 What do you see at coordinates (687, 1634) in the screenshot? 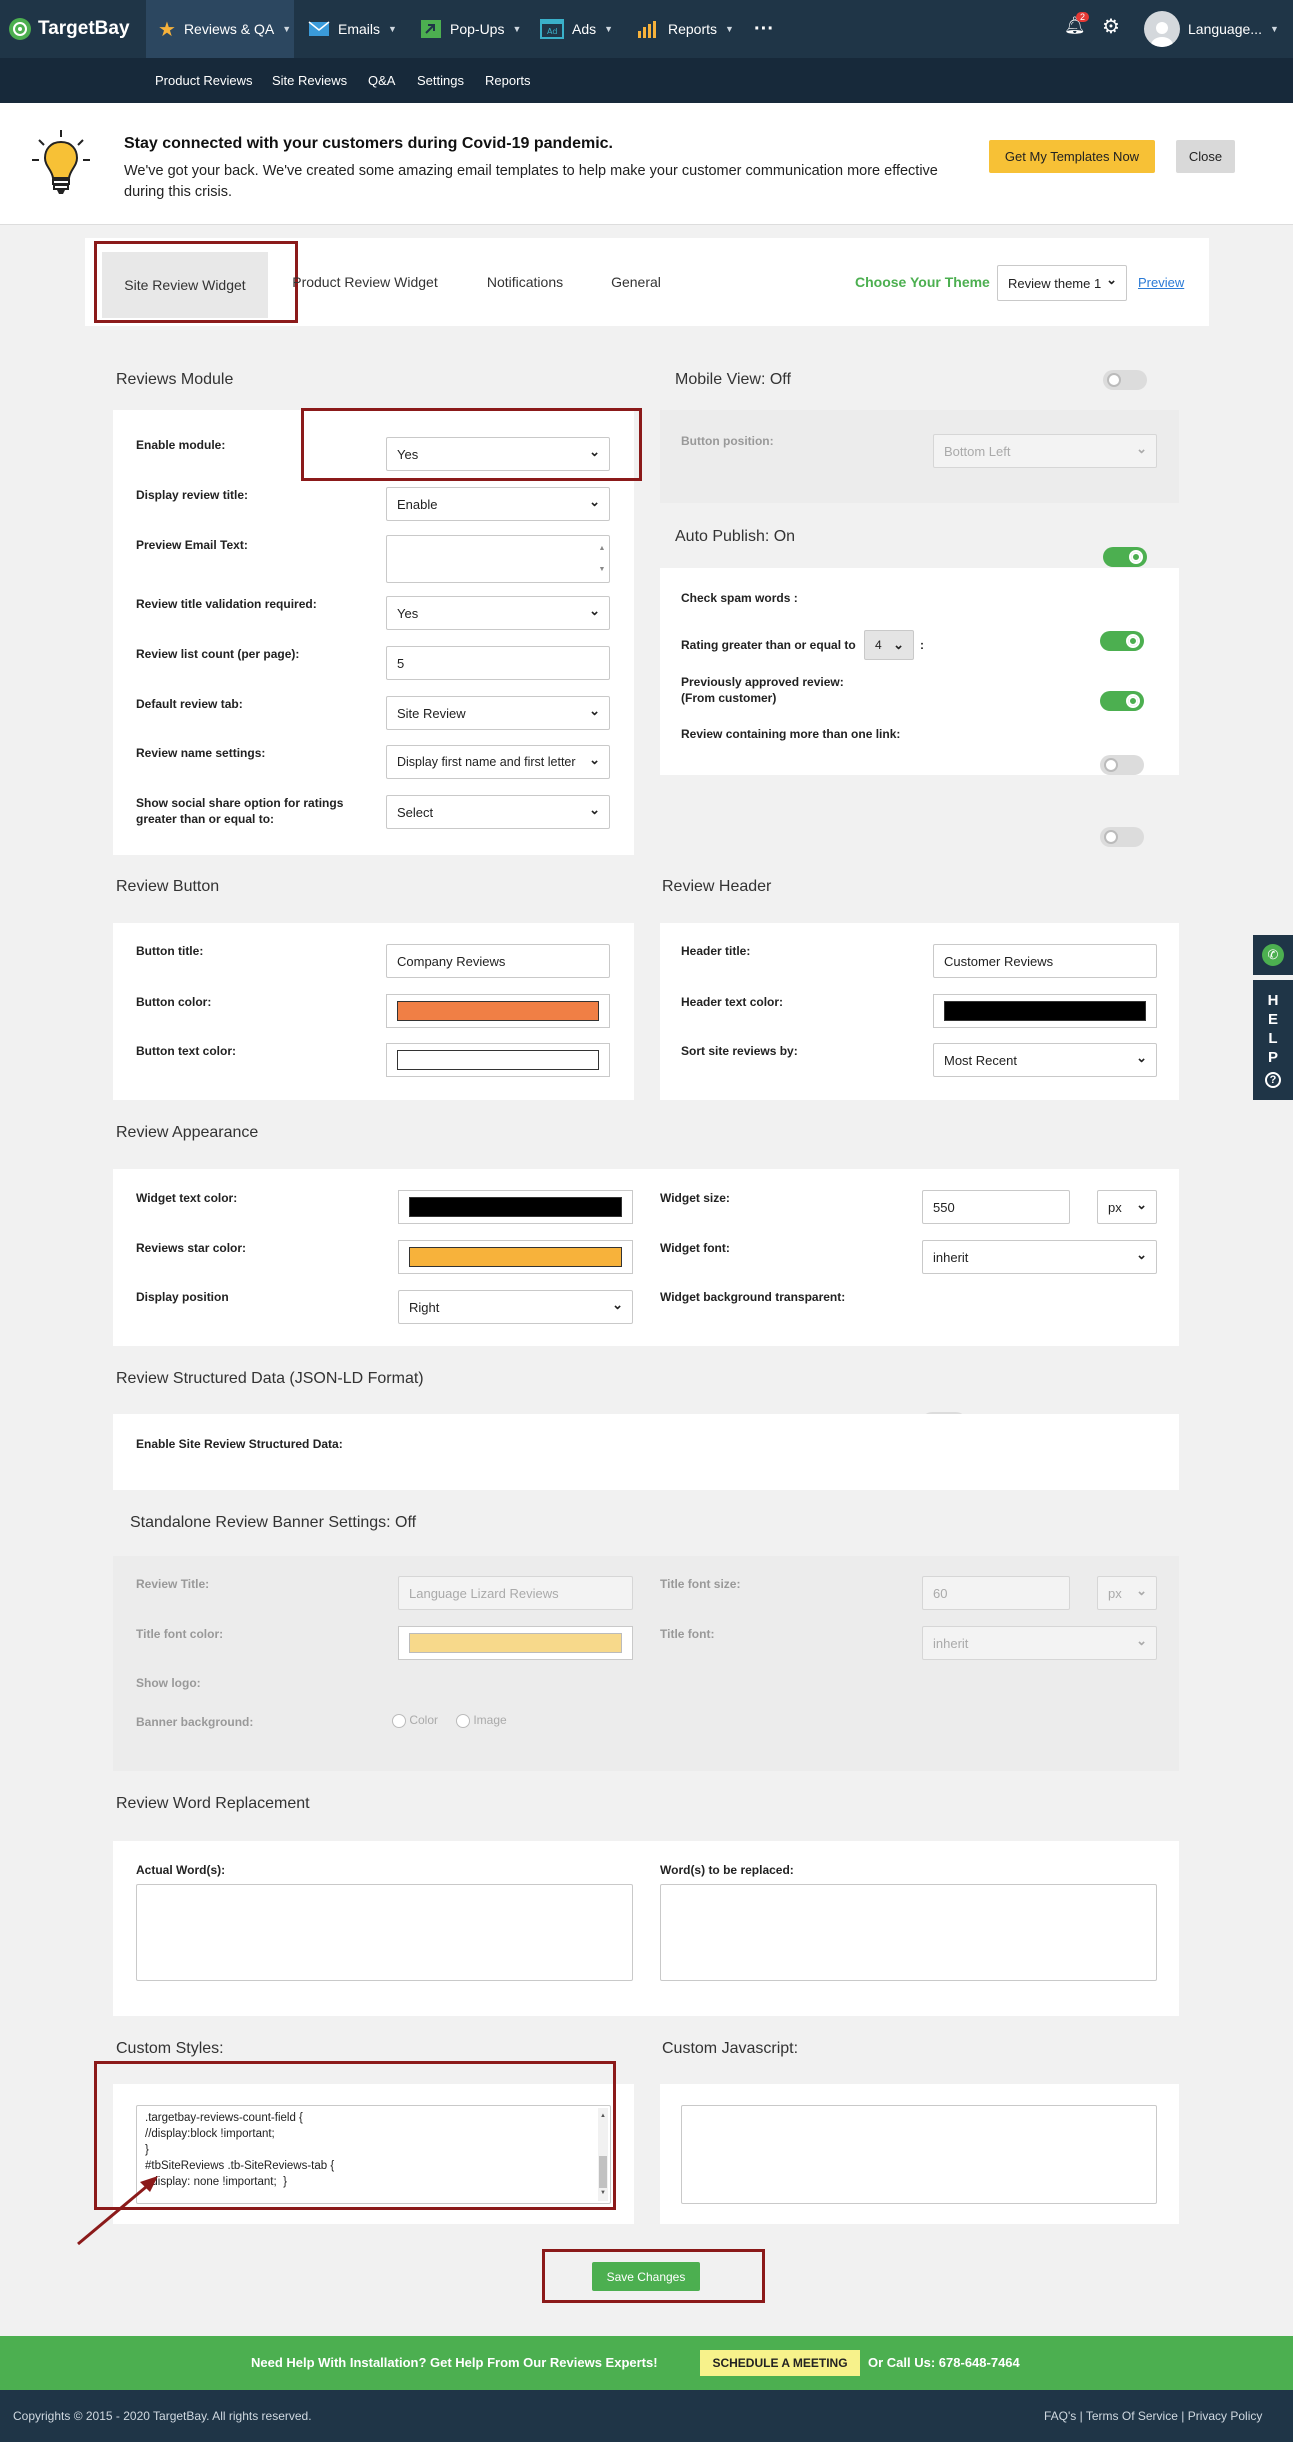
I see `title-font-label: Title font:` at bounding box center [687, 1634].